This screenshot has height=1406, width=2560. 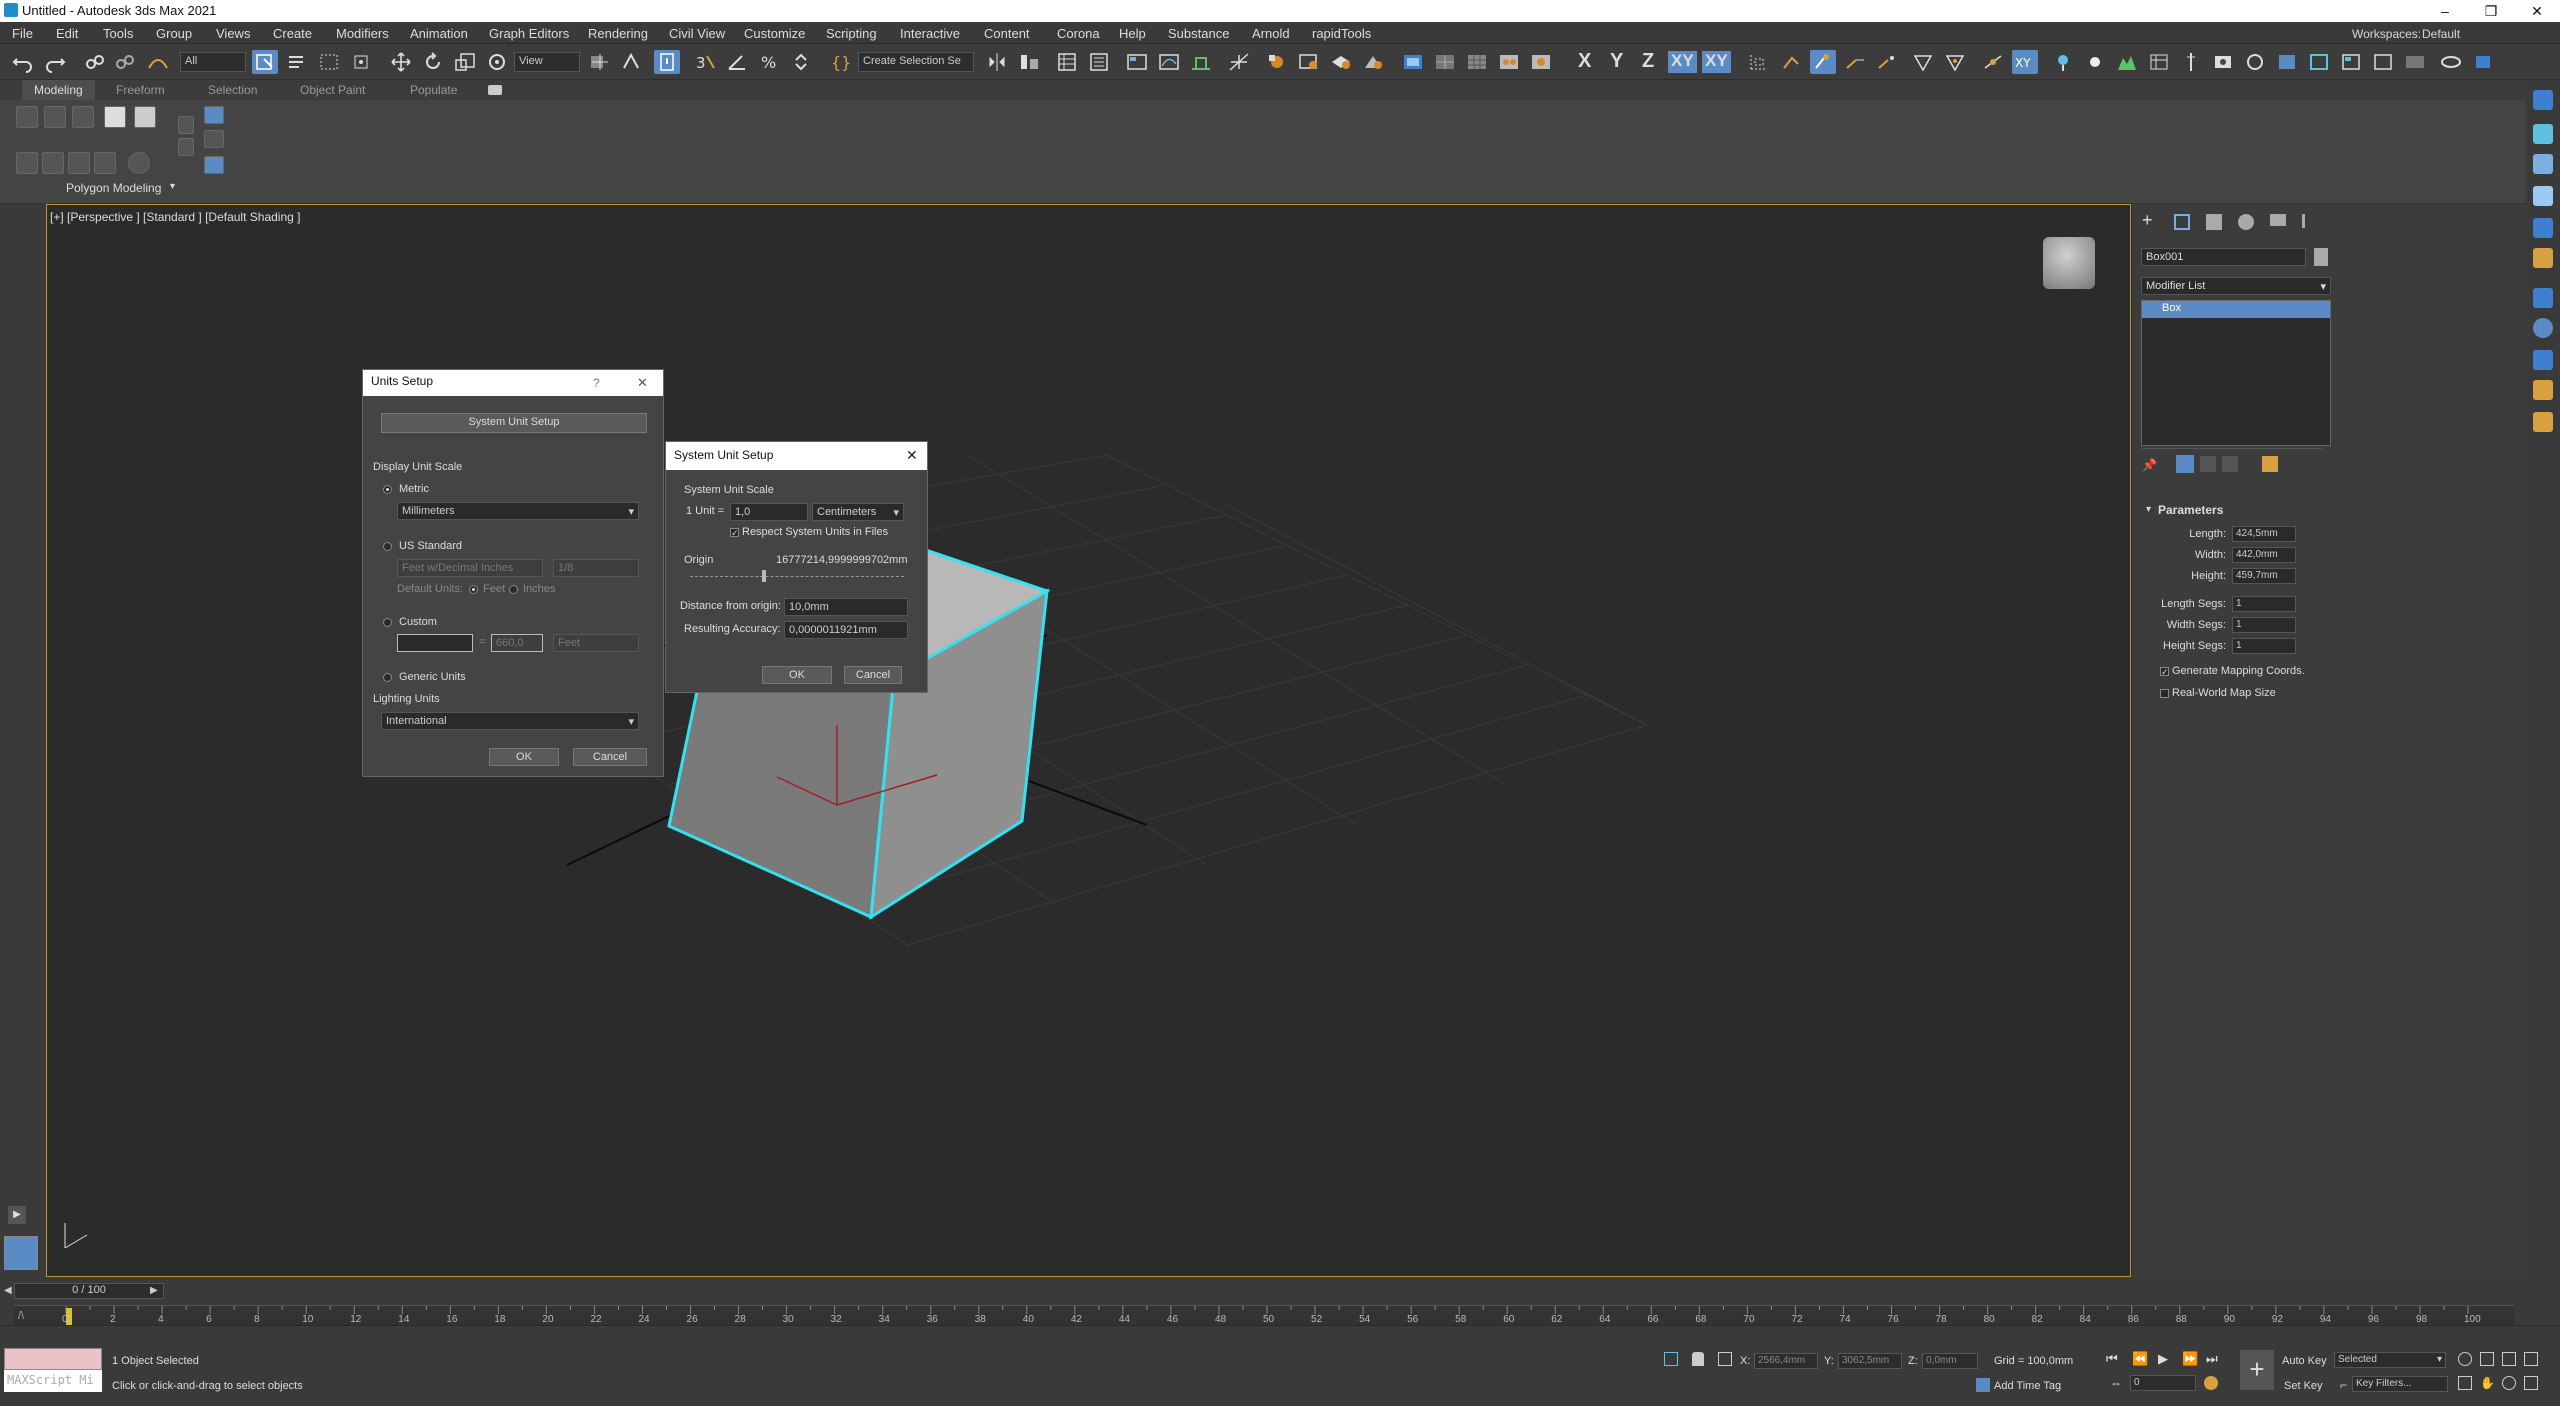 What do you see at coordinates (265, 62) in the screenshot?
I see `select-object-icon` at bounding box center [265, 62].